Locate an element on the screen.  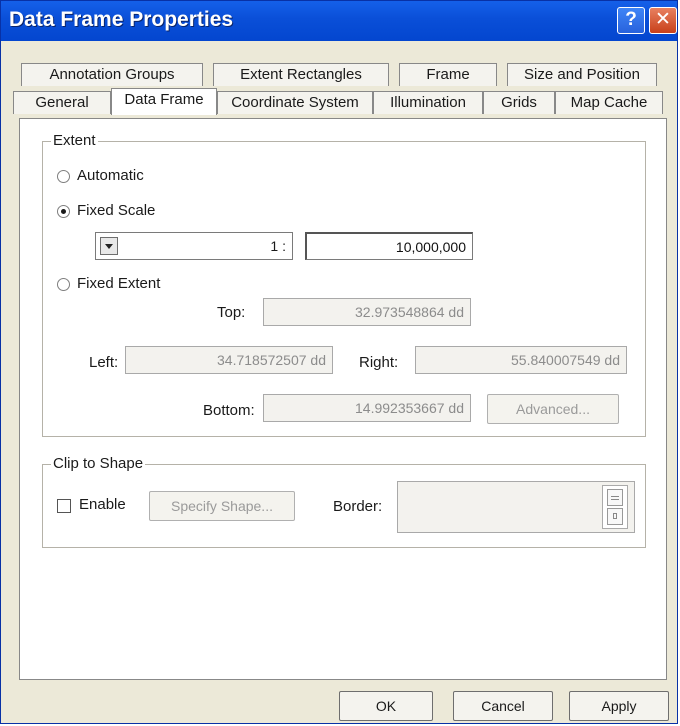
window-title: Data Frame Properties is located at coordinates (121, 19).